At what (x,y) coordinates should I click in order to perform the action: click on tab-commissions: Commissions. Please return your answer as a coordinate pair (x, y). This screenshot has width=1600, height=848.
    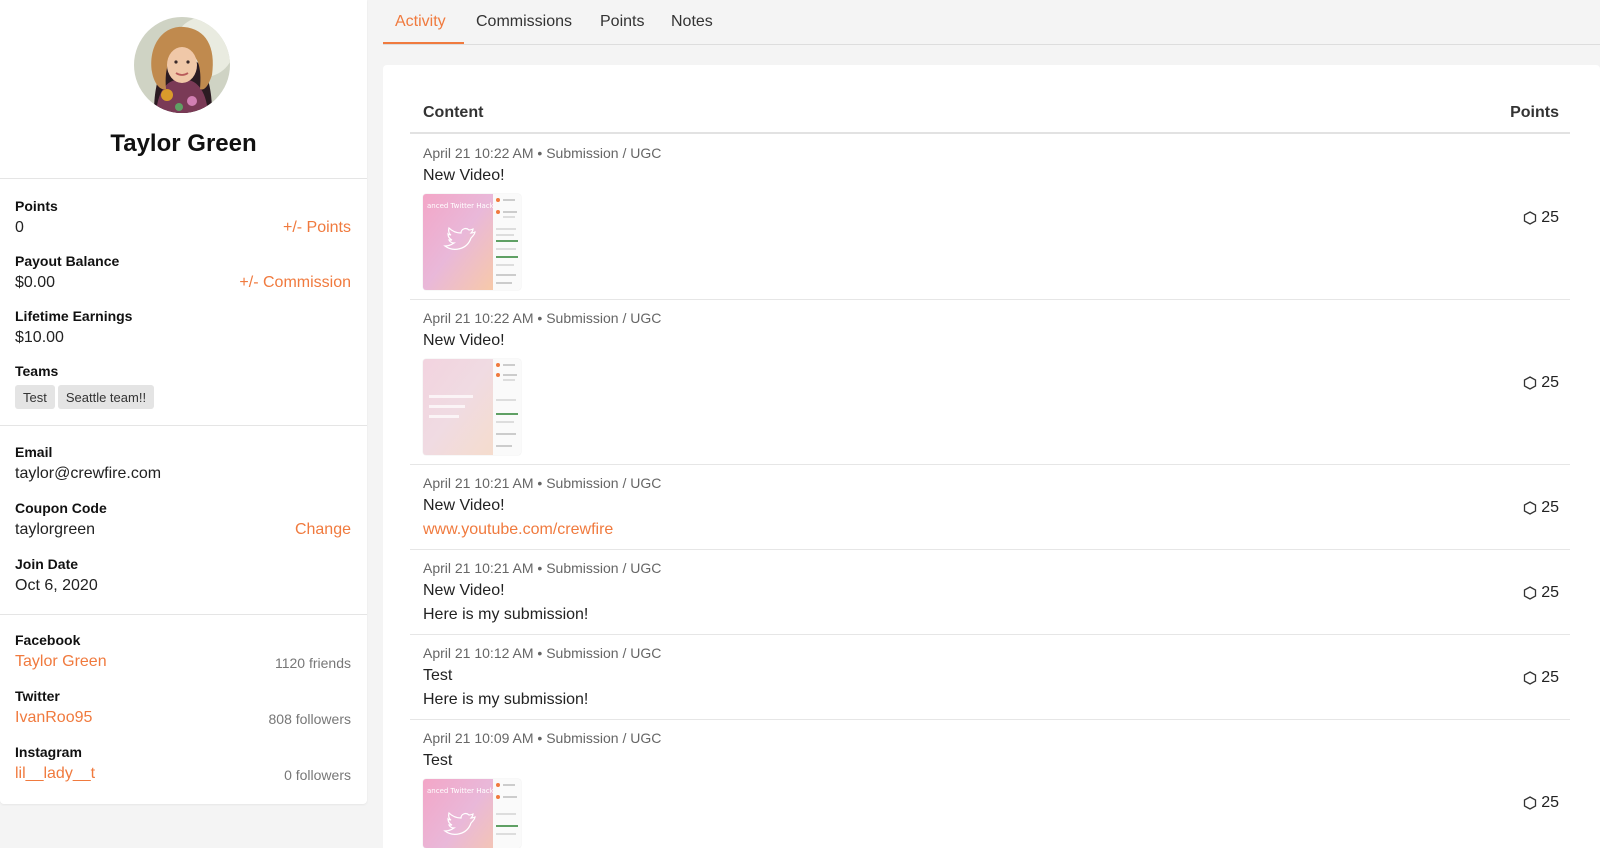
    Looking at the image, I should click on (524, 22).